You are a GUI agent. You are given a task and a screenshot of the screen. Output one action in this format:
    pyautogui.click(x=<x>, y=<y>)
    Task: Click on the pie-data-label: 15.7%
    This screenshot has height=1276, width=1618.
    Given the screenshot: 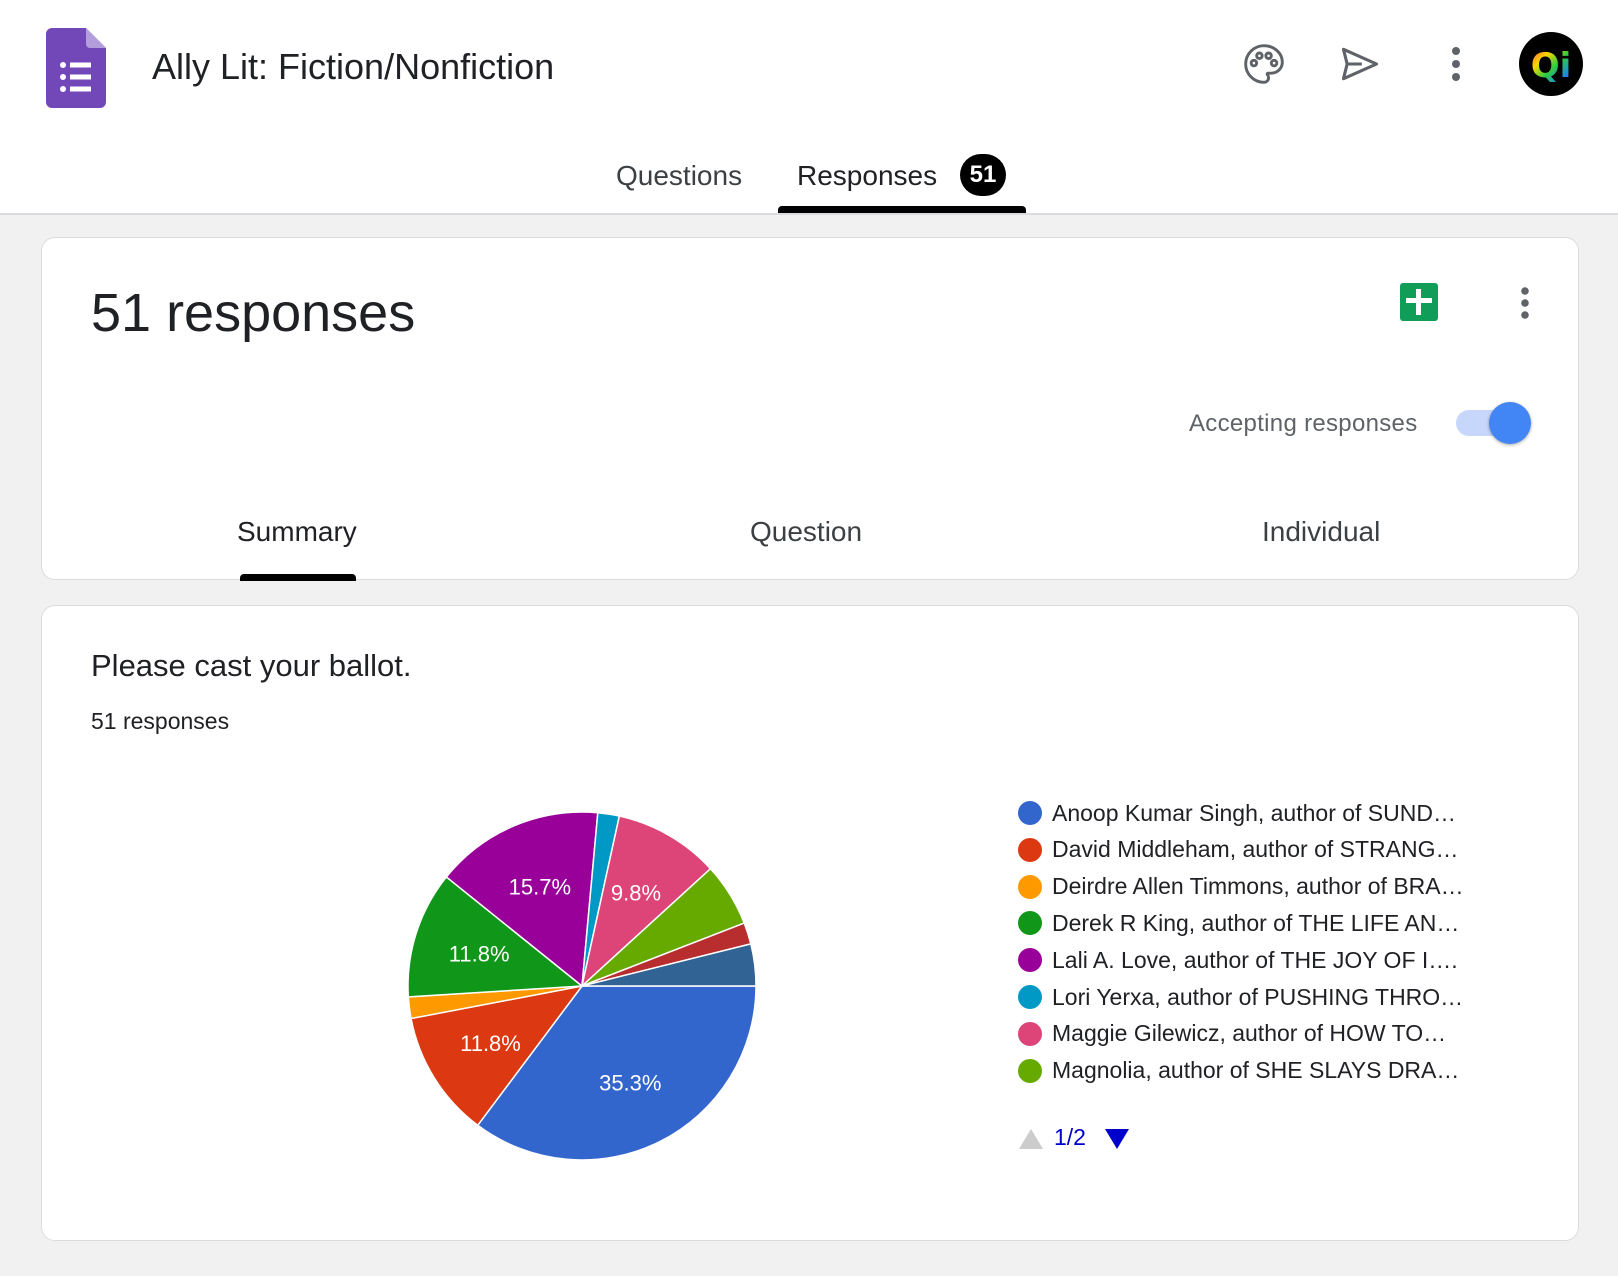 What is the action you would take?
    pyautogui.click(x=540, y=887)
    